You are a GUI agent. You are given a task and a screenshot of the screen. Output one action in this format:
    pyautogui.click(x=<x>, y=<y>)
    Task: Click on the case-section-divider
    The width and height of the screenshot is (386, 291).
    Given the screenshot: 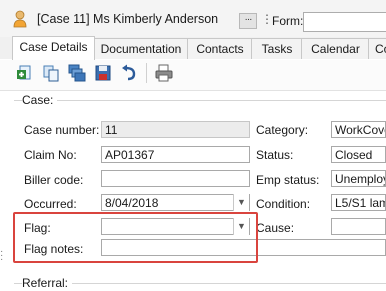 What is the action you would take?
    pyautogui.click(x=200, y=100)
    